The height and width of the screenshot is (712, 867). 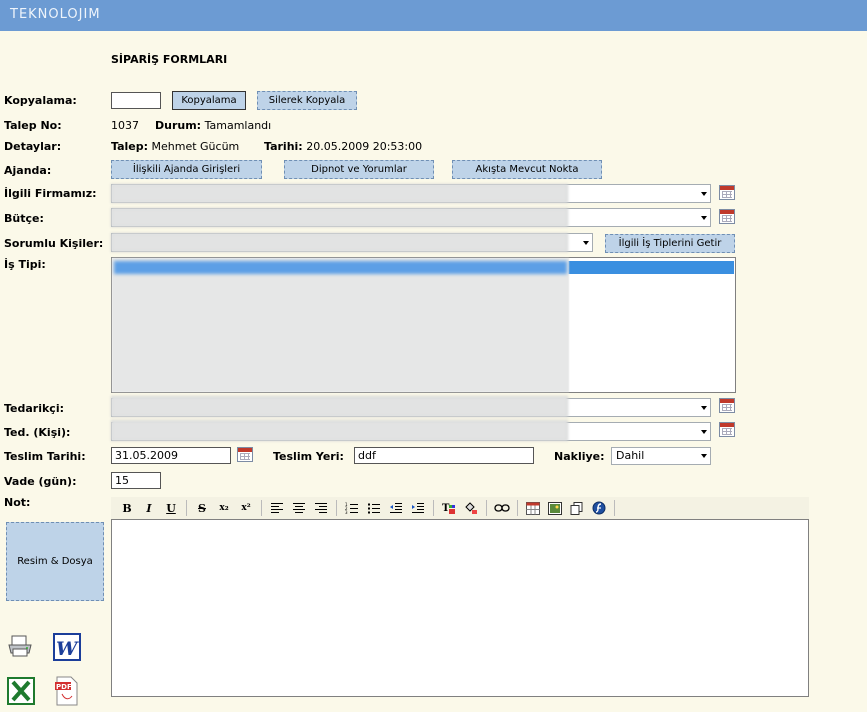 What do you see at coordinates (24, 218) in the screenshot?
I see `butce-label: Bütçe:` at bounding box center [24, 218].